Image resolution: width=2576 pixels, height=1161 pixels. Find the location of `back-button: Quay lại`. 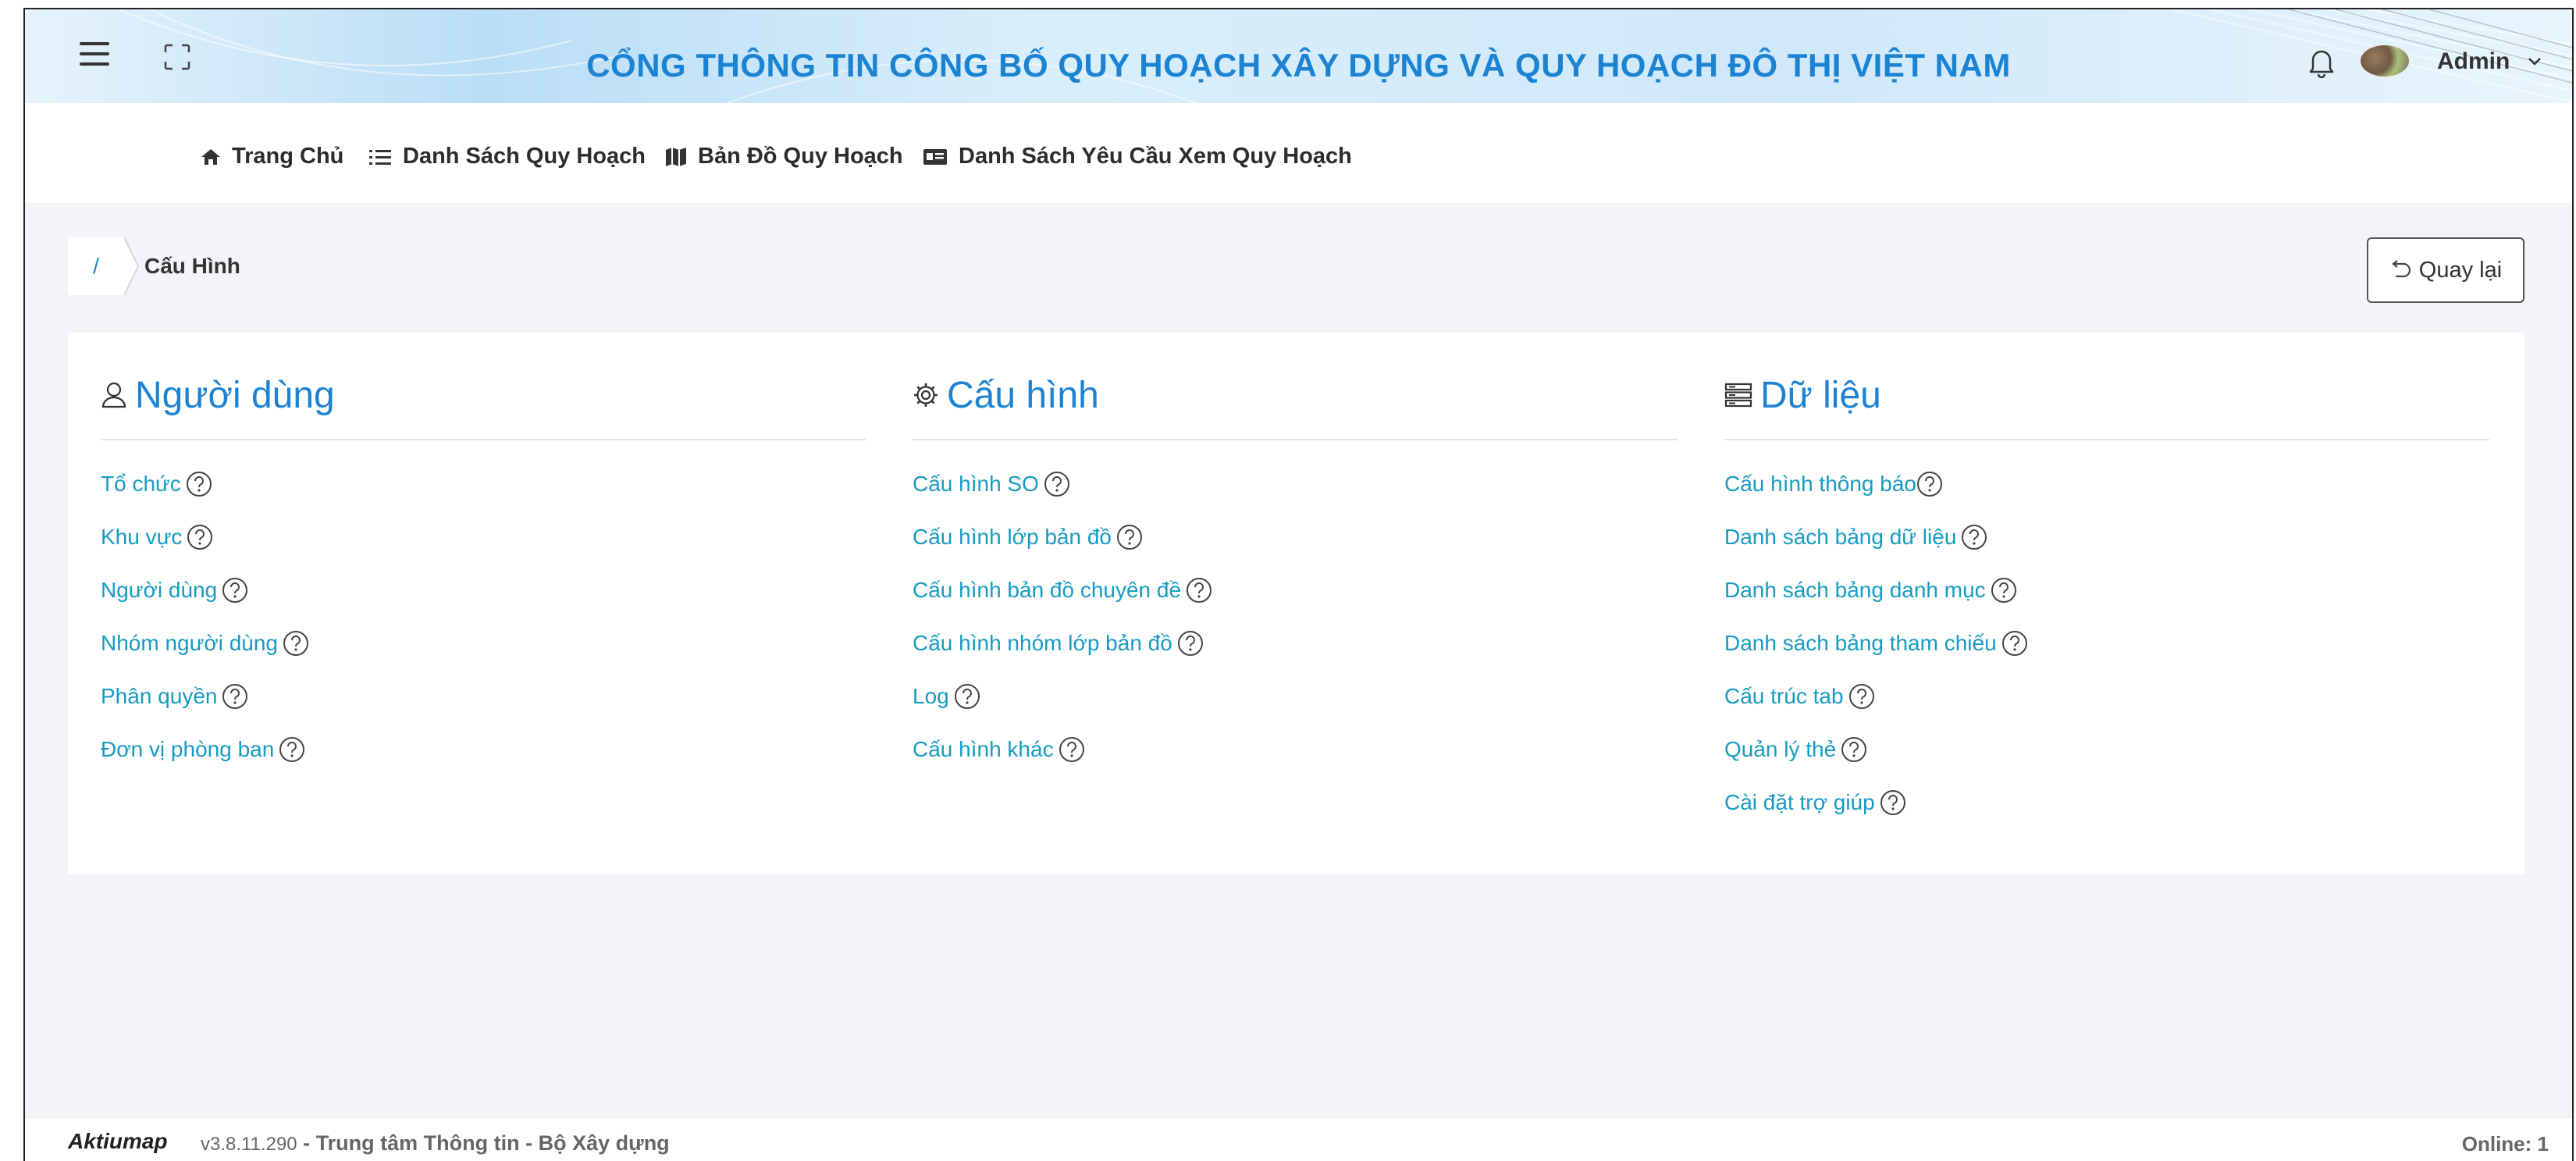

back-button: Quay lại is located at coordinates (2445, 270).